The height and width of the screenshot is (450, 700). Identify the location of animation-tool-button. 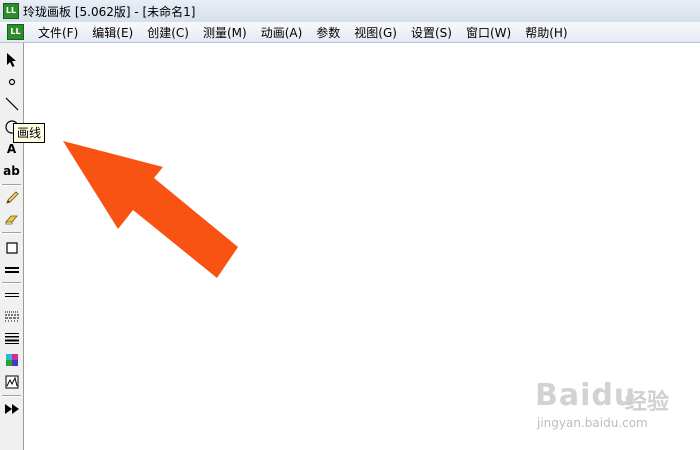
(11, 409).